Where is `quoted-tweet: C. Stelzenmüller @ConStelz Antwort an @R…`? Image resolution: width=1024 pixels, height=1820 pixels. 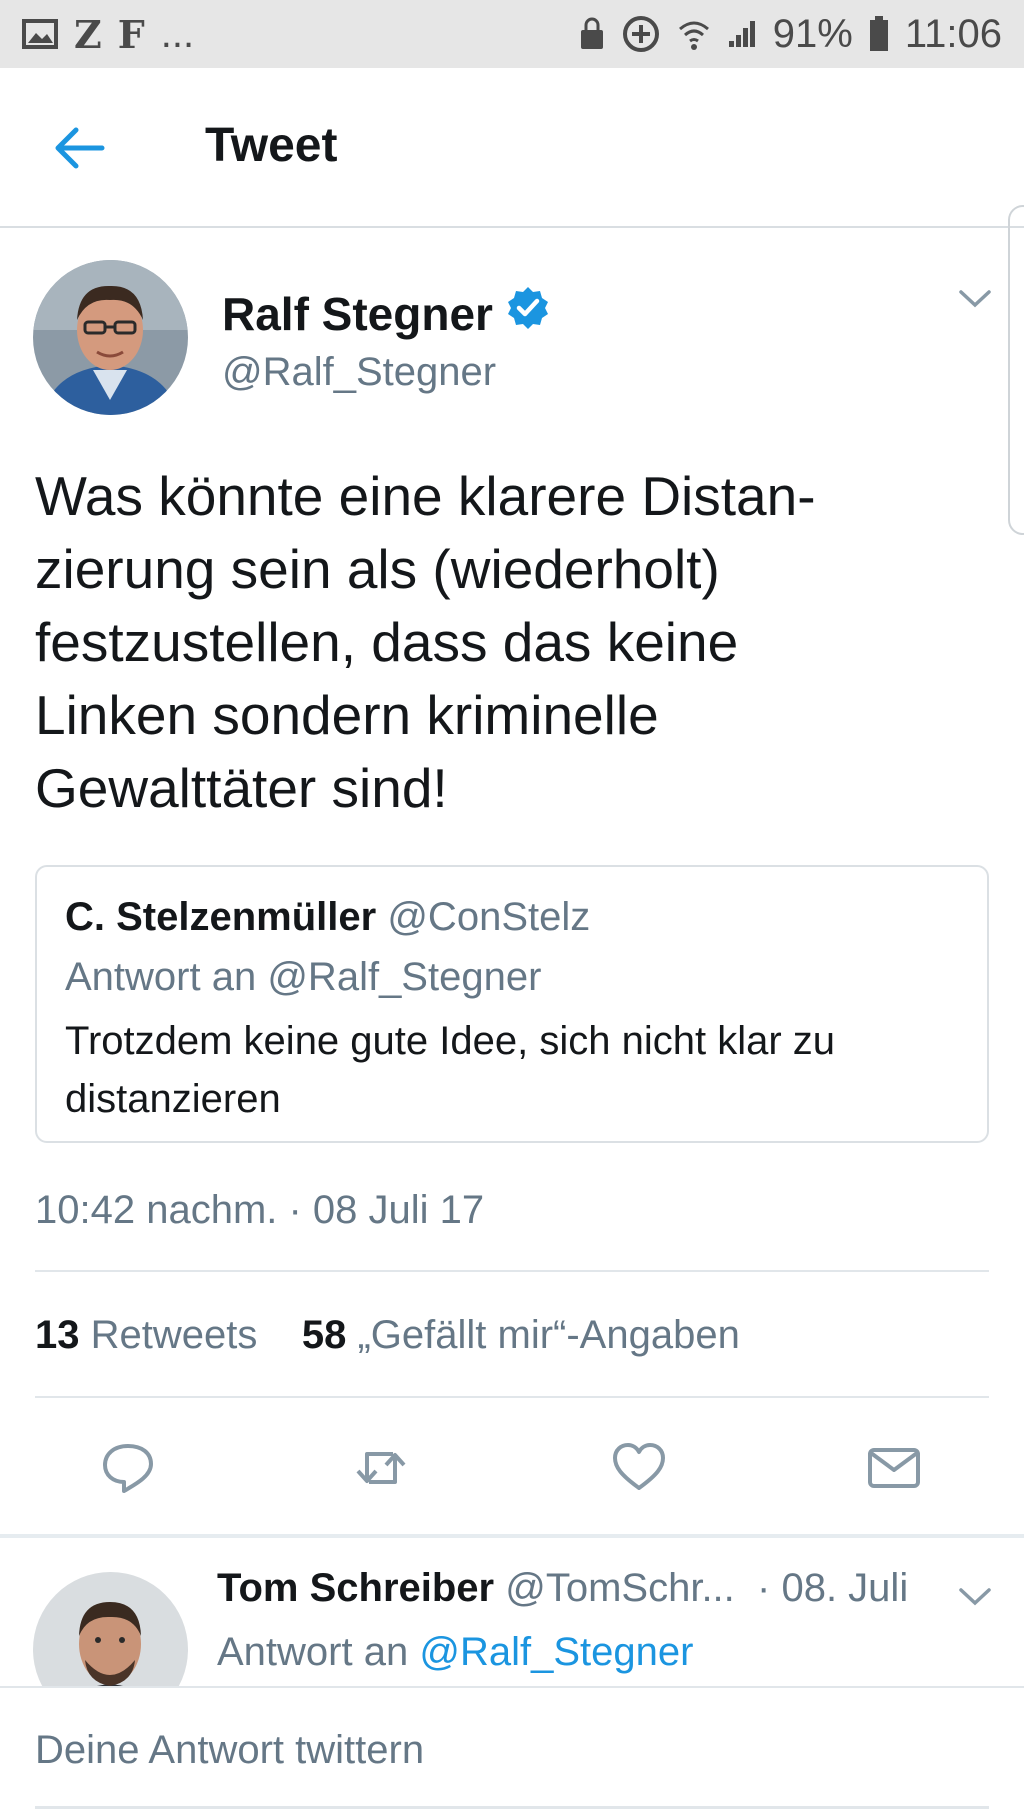 quoted-tweet: C. Stelzenmüller @ConStelz Antwort an @R… is located at coordinates (512, 1004).